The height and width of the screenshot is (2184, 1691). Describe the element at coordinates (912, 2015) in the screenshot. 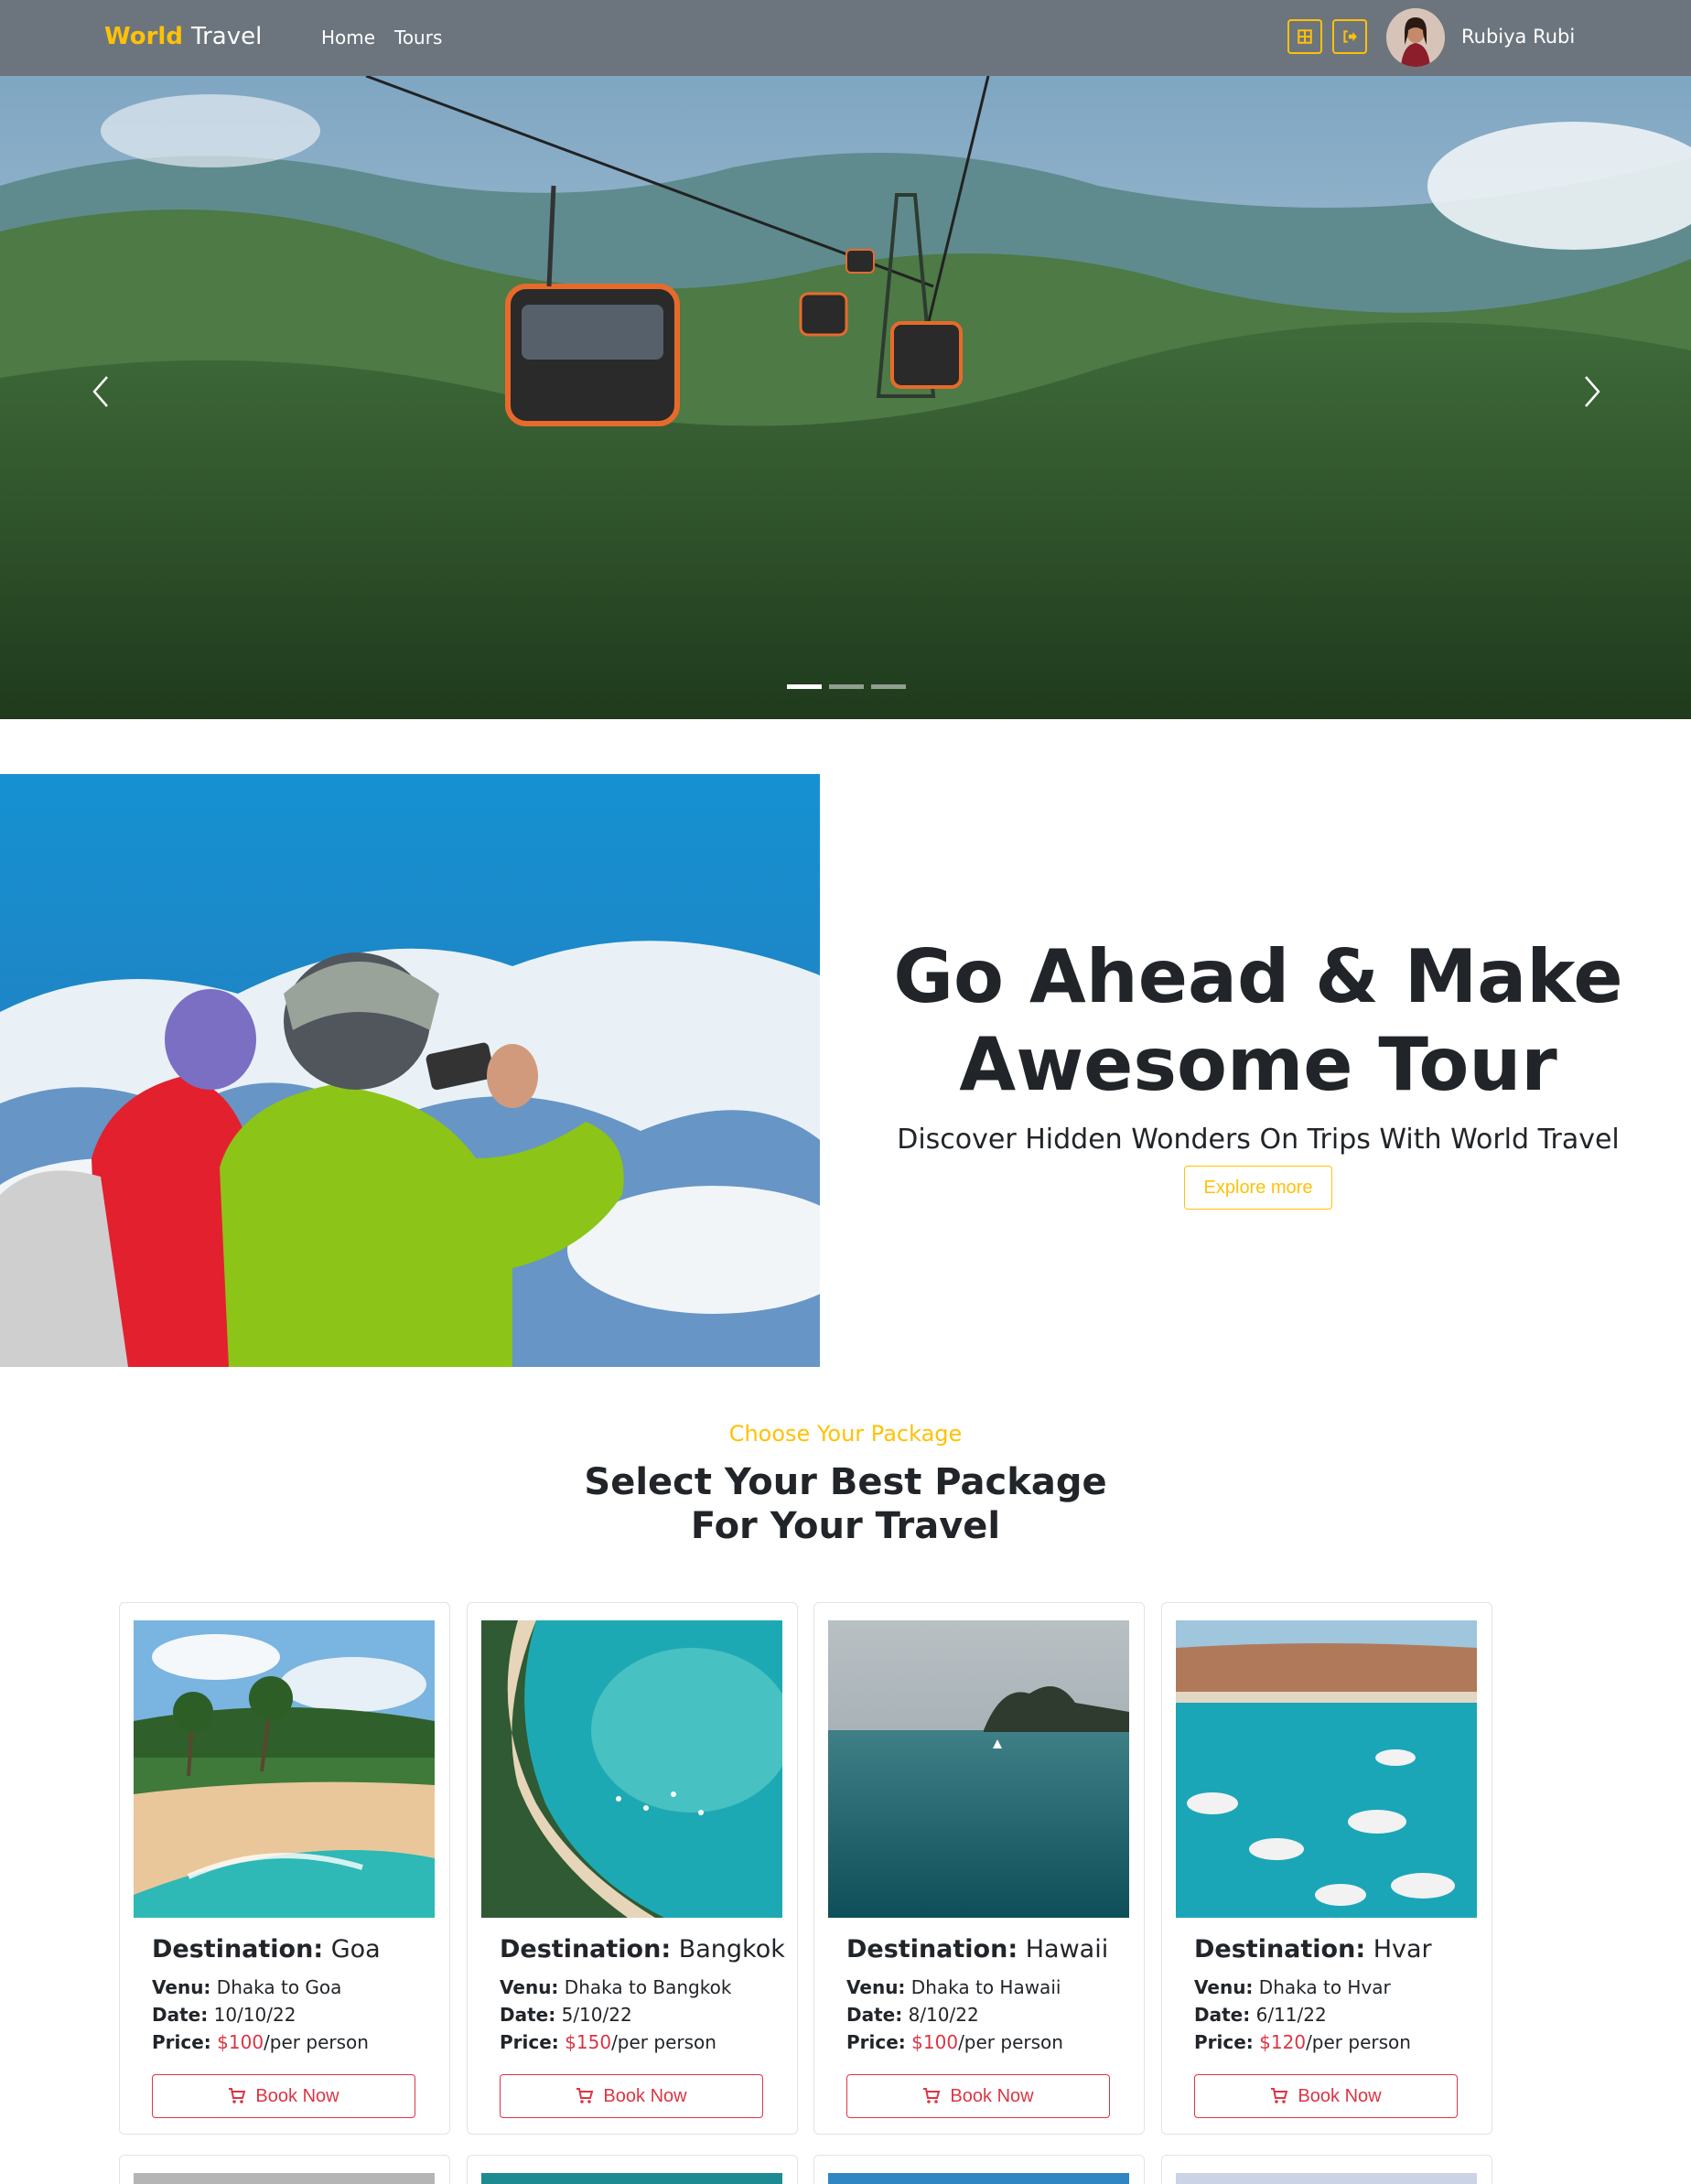

I see `package-date: Date: 8/10/22` at that location.